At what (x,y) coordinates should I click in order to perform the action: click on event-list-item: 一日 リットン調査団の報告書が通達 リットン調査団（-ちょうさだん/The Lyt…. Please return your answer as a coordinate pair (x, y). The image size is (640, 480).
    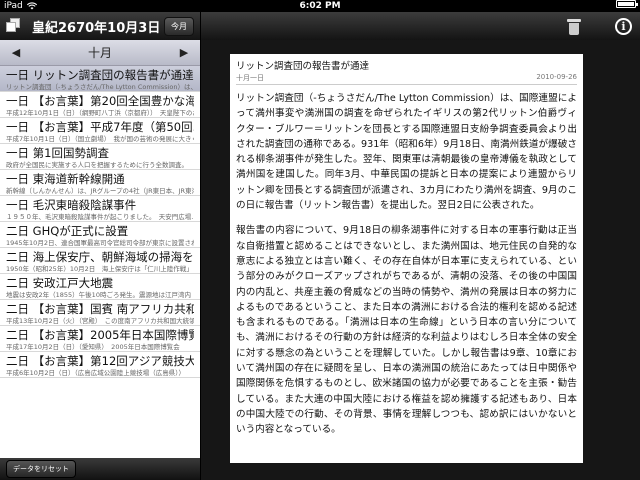
    Looking at the image, I should click on (100, 79).